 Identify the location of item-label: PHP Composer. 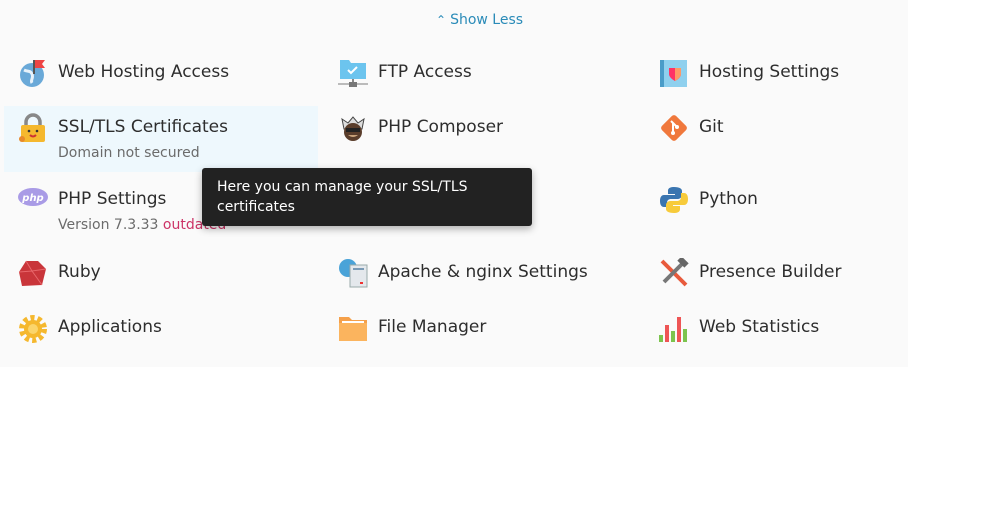
(441, 127).